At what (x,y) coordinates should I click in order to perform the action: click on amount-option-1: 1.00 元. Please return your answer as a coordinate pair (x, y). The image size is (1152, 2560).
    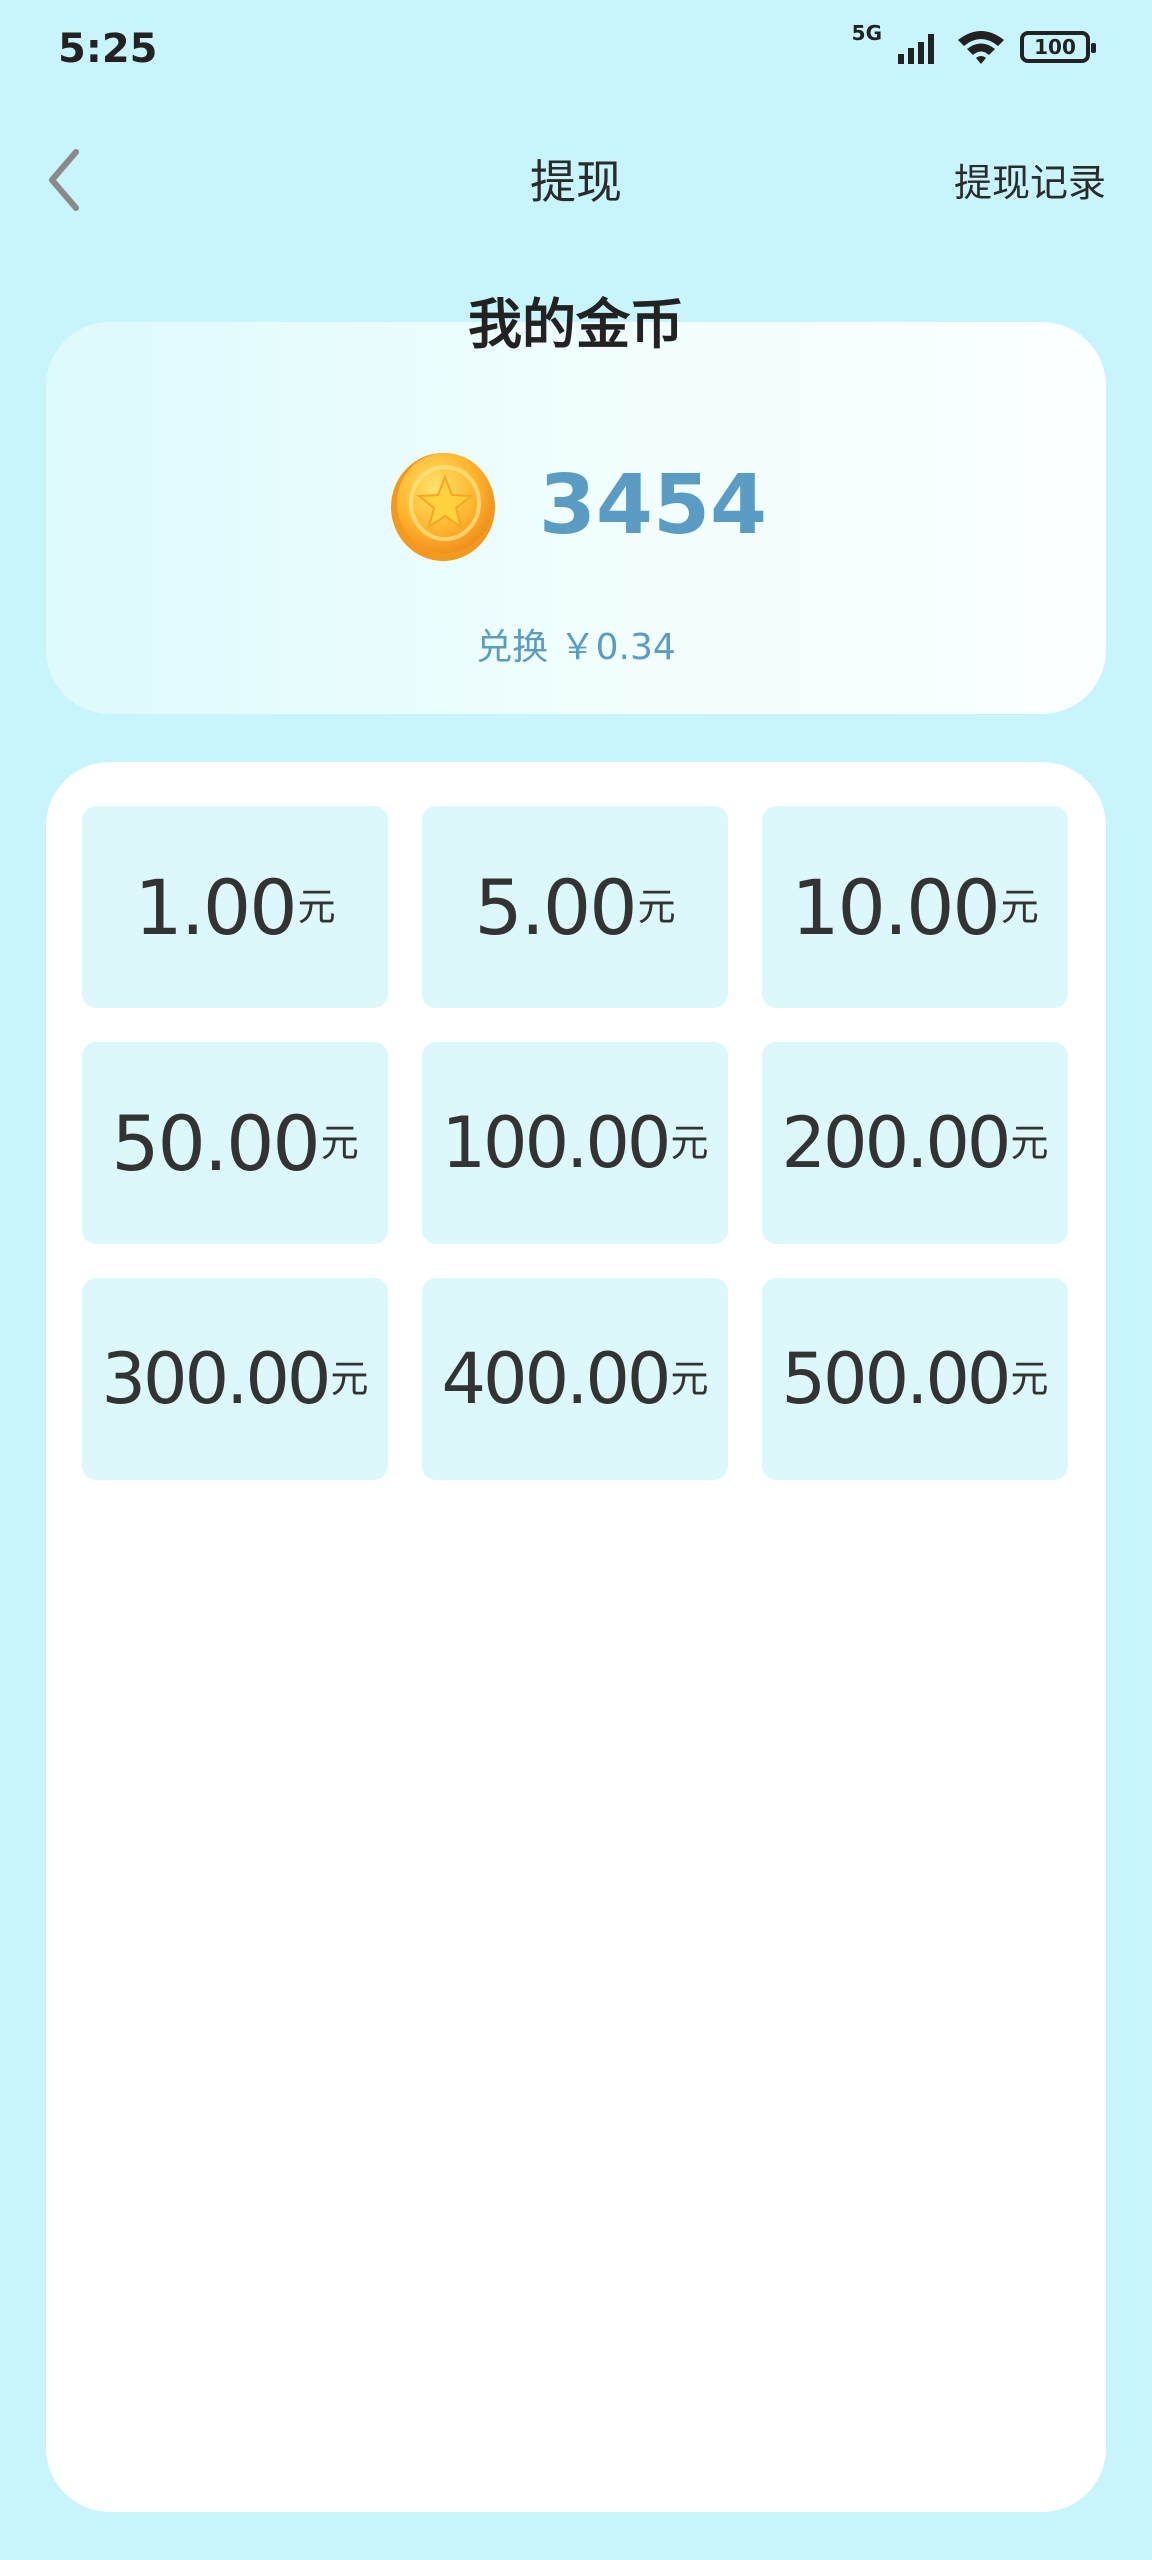
    Looking at the image, I should click on (235, 907).